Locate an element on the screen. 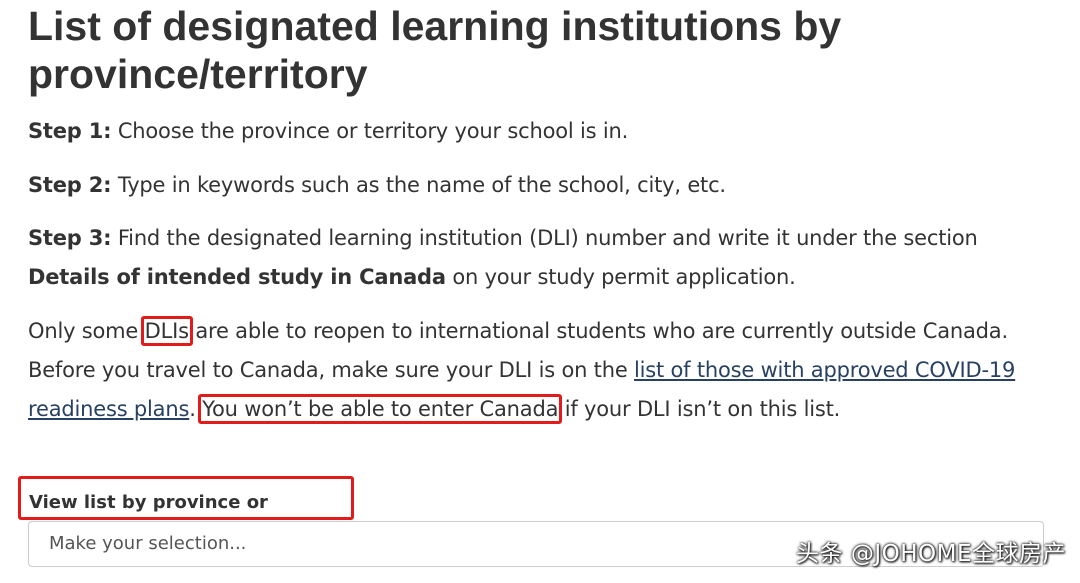 Image resolution: width=1080 pixels, height=583 pixels. watermark: 头条 @JOHOME全球房产 is located at coordinates (931, 554).